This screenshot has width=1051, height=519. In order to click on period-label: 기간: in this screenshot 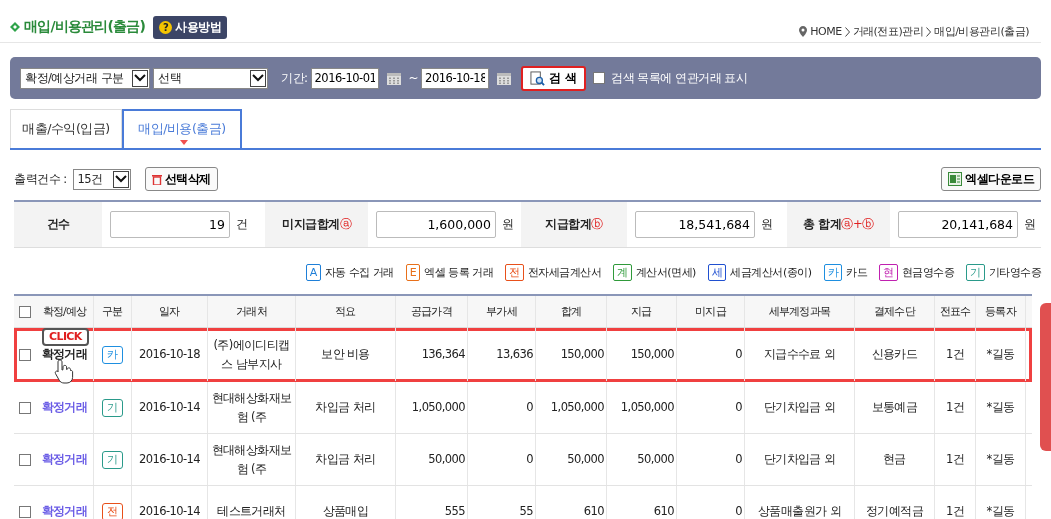, I will do `click(294, 78)`.